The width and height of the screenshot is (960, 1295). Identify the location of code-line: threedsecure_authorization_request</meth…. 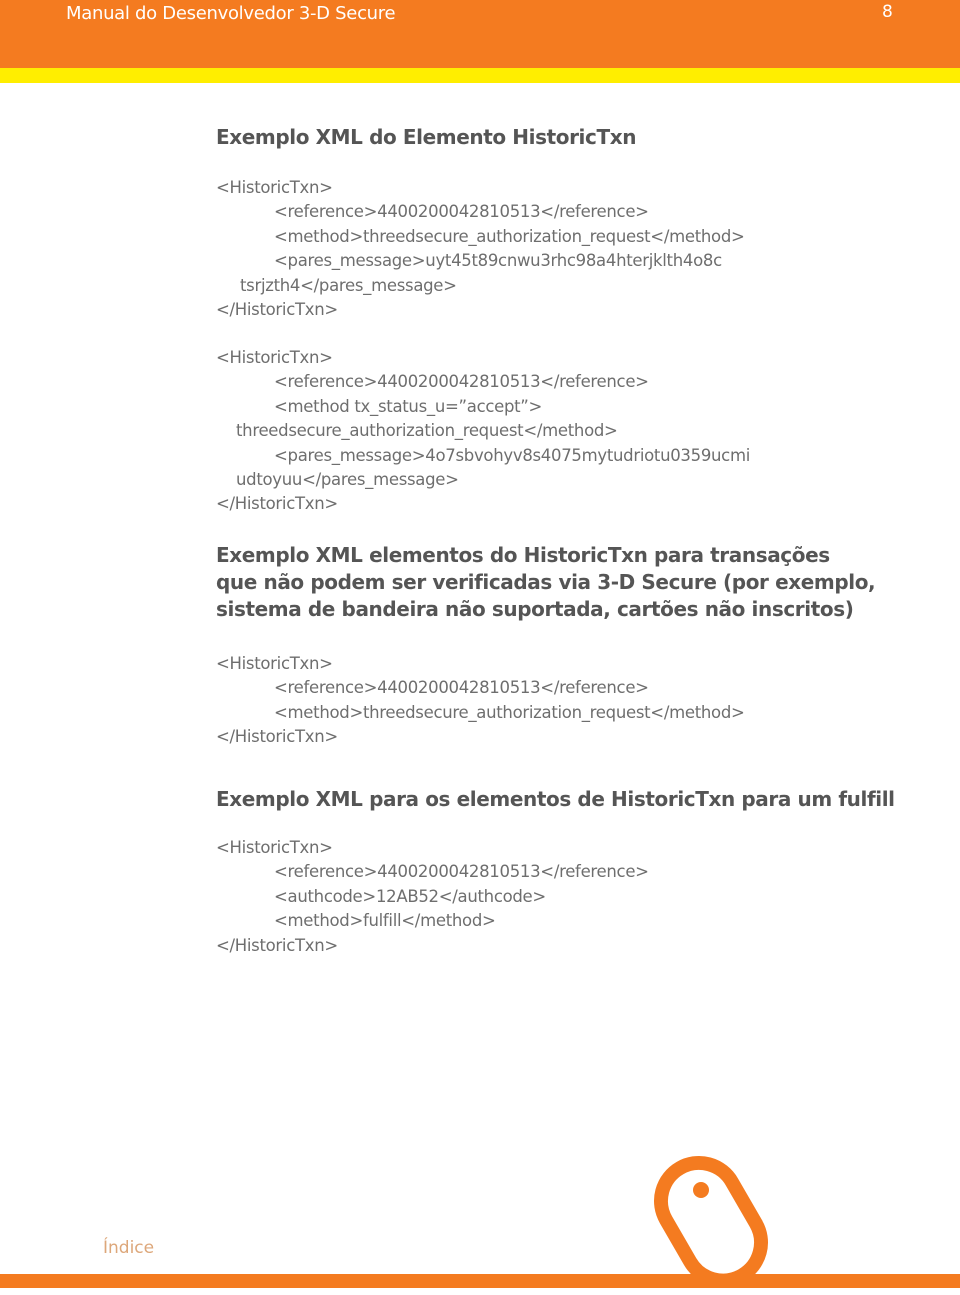
(427, 431).